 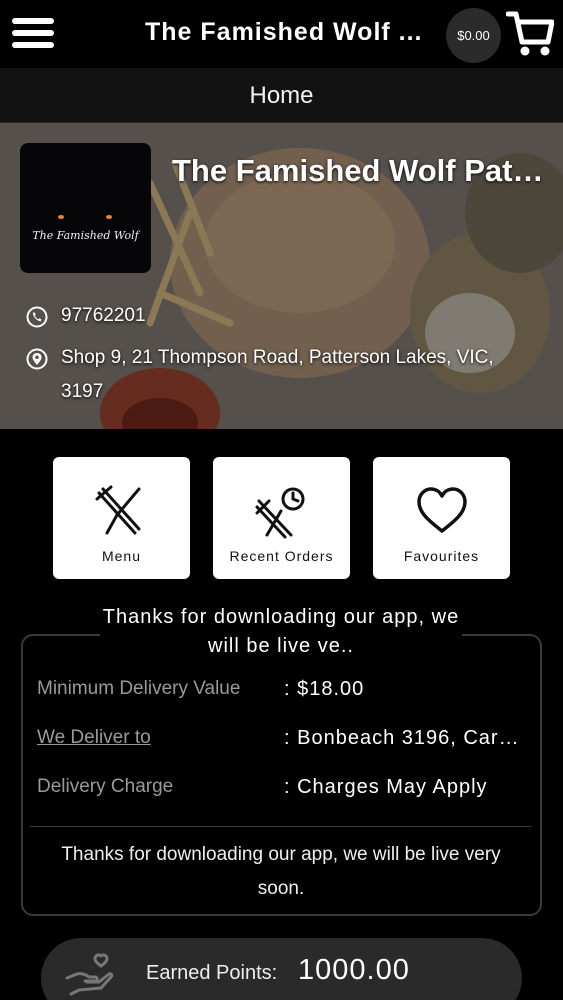 I want to click on store-phone-row: 97762201, so click(x=86, y=319).